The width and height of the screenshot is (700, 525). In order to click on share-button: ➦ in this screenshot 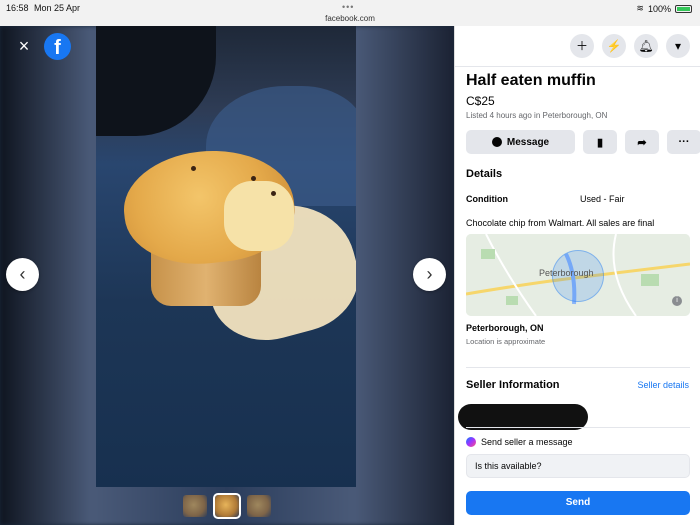, I will do `click(642, 142)`.